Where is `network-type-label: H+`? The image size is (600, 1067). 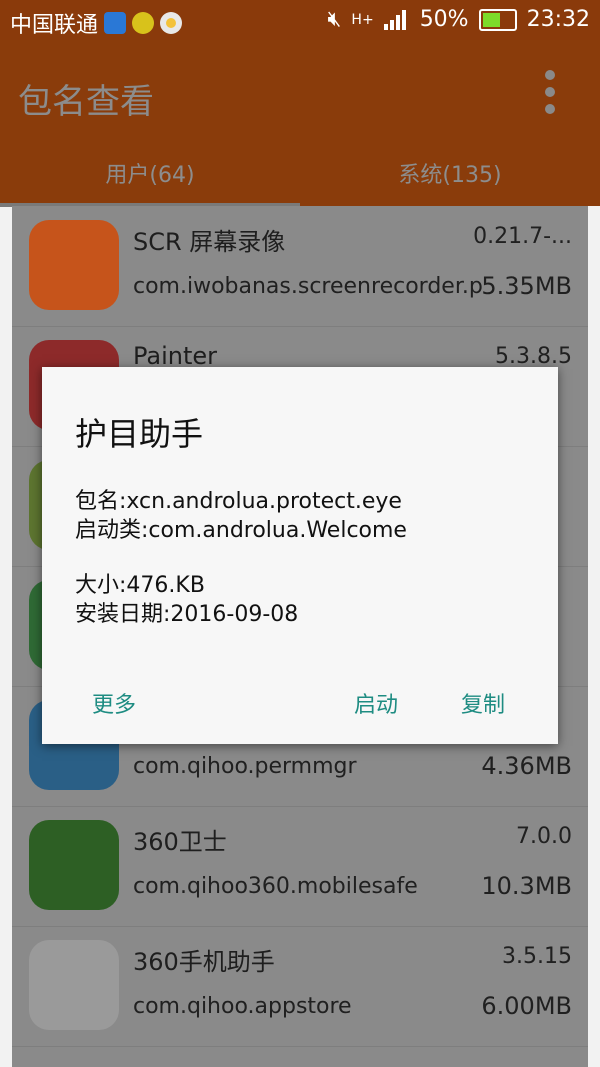 network-type-label: H+ is located at coordinates (362, 19).